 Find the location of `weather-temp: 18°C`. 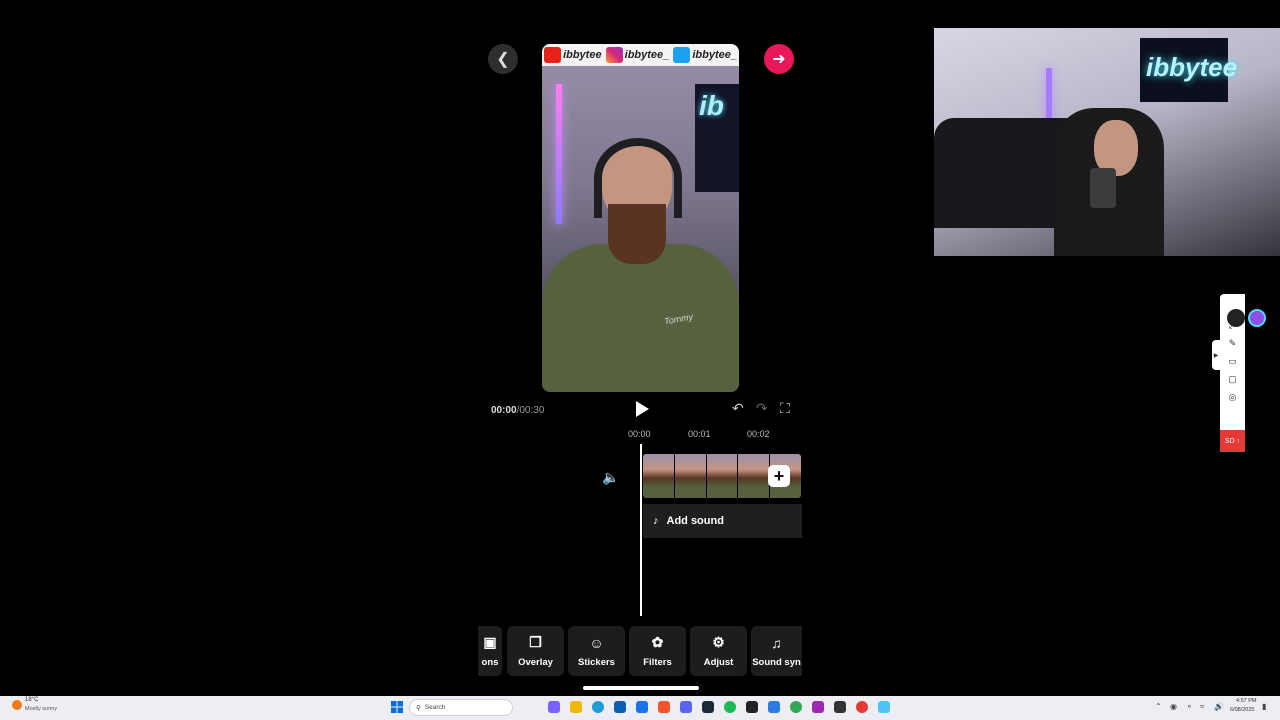

weather-temp: 18°C is located at coordinates (32, 700).